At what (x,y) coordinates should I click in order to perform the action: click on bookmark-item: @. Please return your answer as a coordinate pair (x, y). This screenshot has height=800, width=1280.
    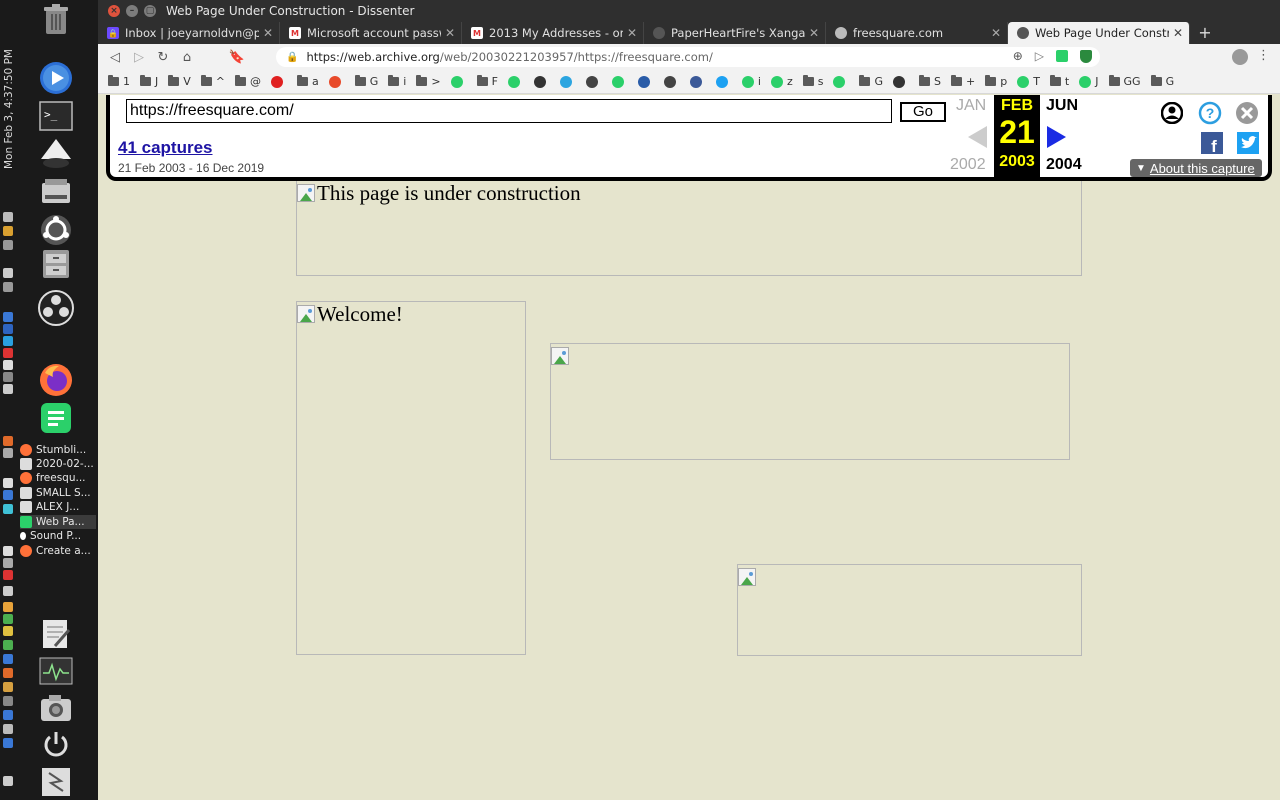
    Looking at the image, I should click on (248, 81).